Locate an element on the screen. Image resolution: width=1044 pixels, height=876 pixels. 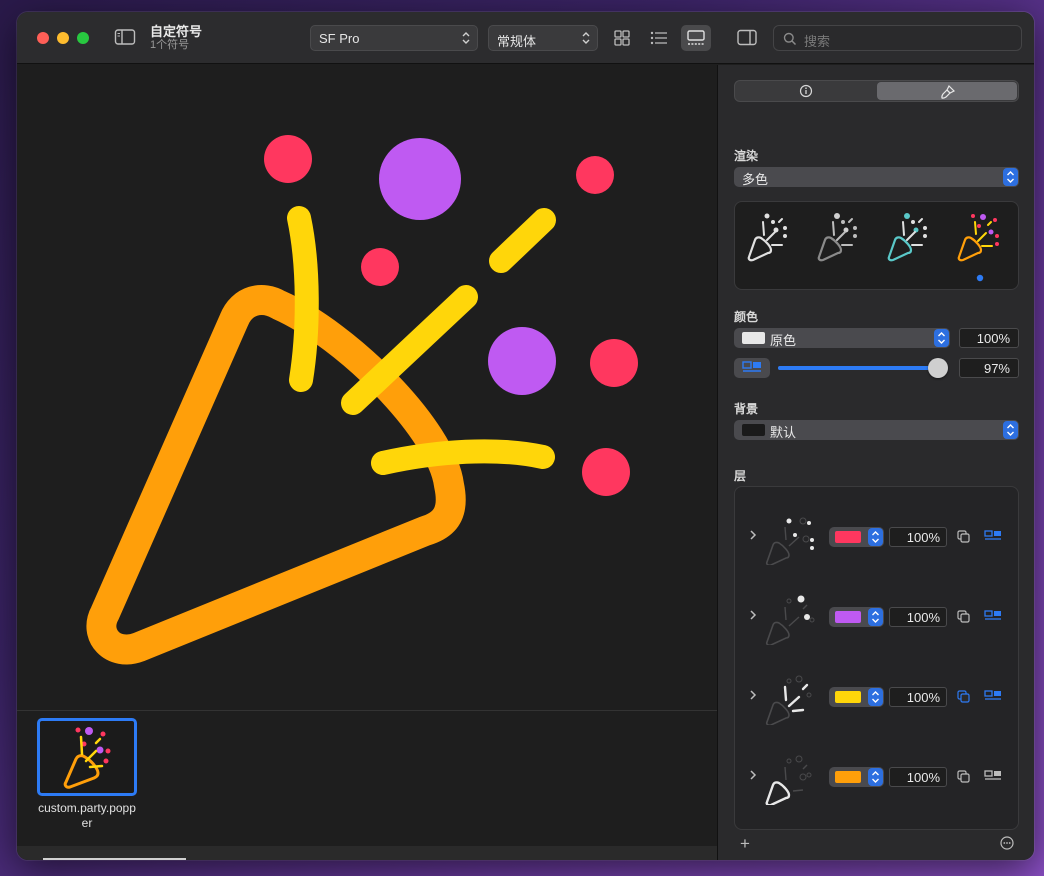
color-label: 颜色 is located at coordinates (746, 317).